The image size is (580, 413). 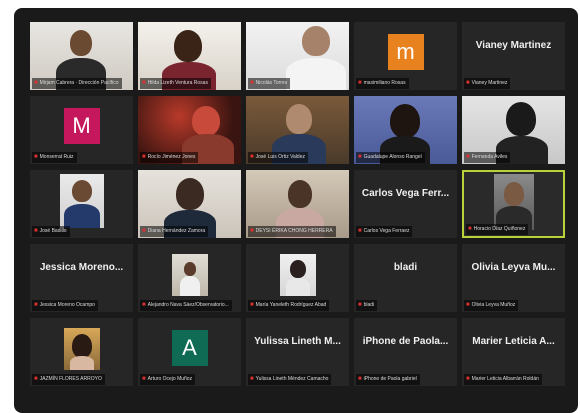 I want to click on participant-tile-11: ■ José Badillo, so click(x=81, y=204).